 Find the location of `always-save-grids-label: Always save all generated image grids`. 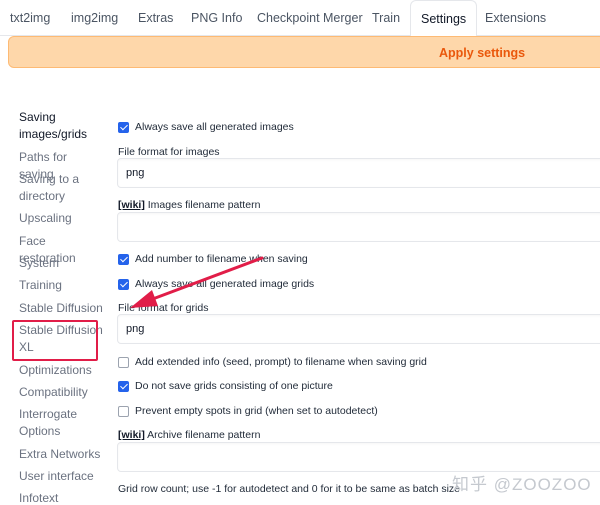

always-save-grids-label: Always save all generated image grids is located at coordinates (225, 284).